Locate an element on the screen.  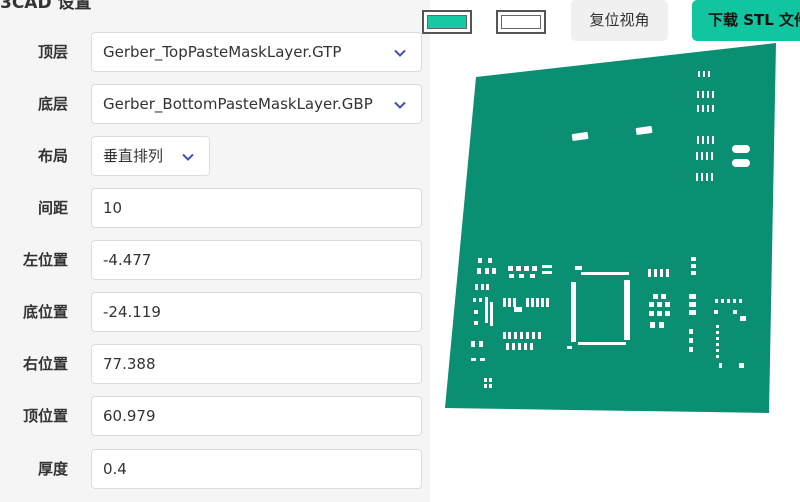
row-bottom-layer: 底层 Gerber_BottomPasteMaskLayer.GBP is located at coordinates (215, 104).